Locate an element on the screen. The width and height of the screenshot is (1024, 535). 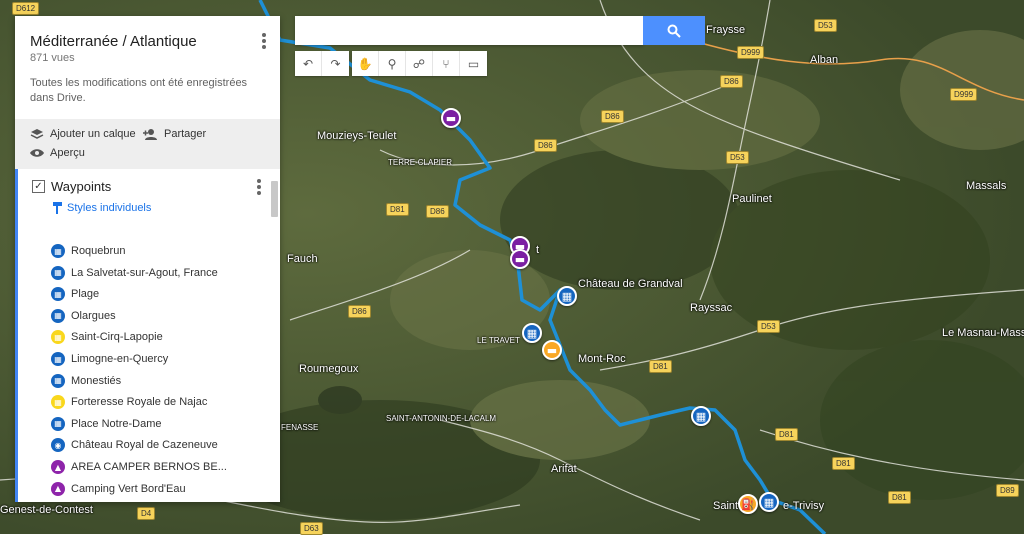
place-label: Genest-de-Contest is located at coordinates (46, 510).